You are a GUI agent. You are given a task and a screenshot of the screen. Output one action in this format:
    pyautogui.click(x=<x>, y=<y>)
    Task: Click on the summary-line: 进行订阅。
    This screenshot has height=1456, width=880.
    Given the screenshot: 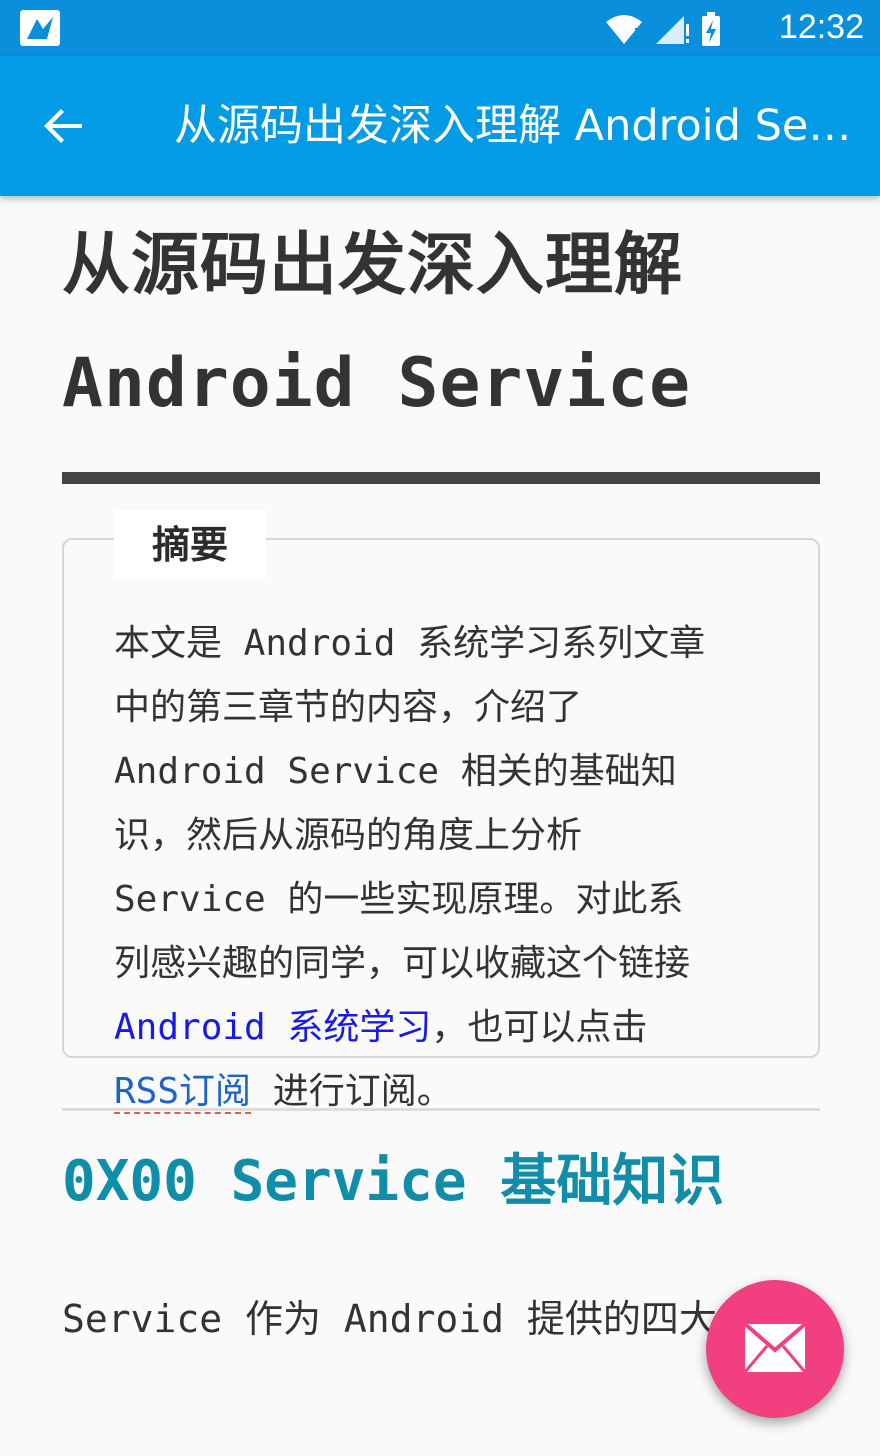 What is the action you would take?
    pyautogui.click(x=352, y=1091)
    